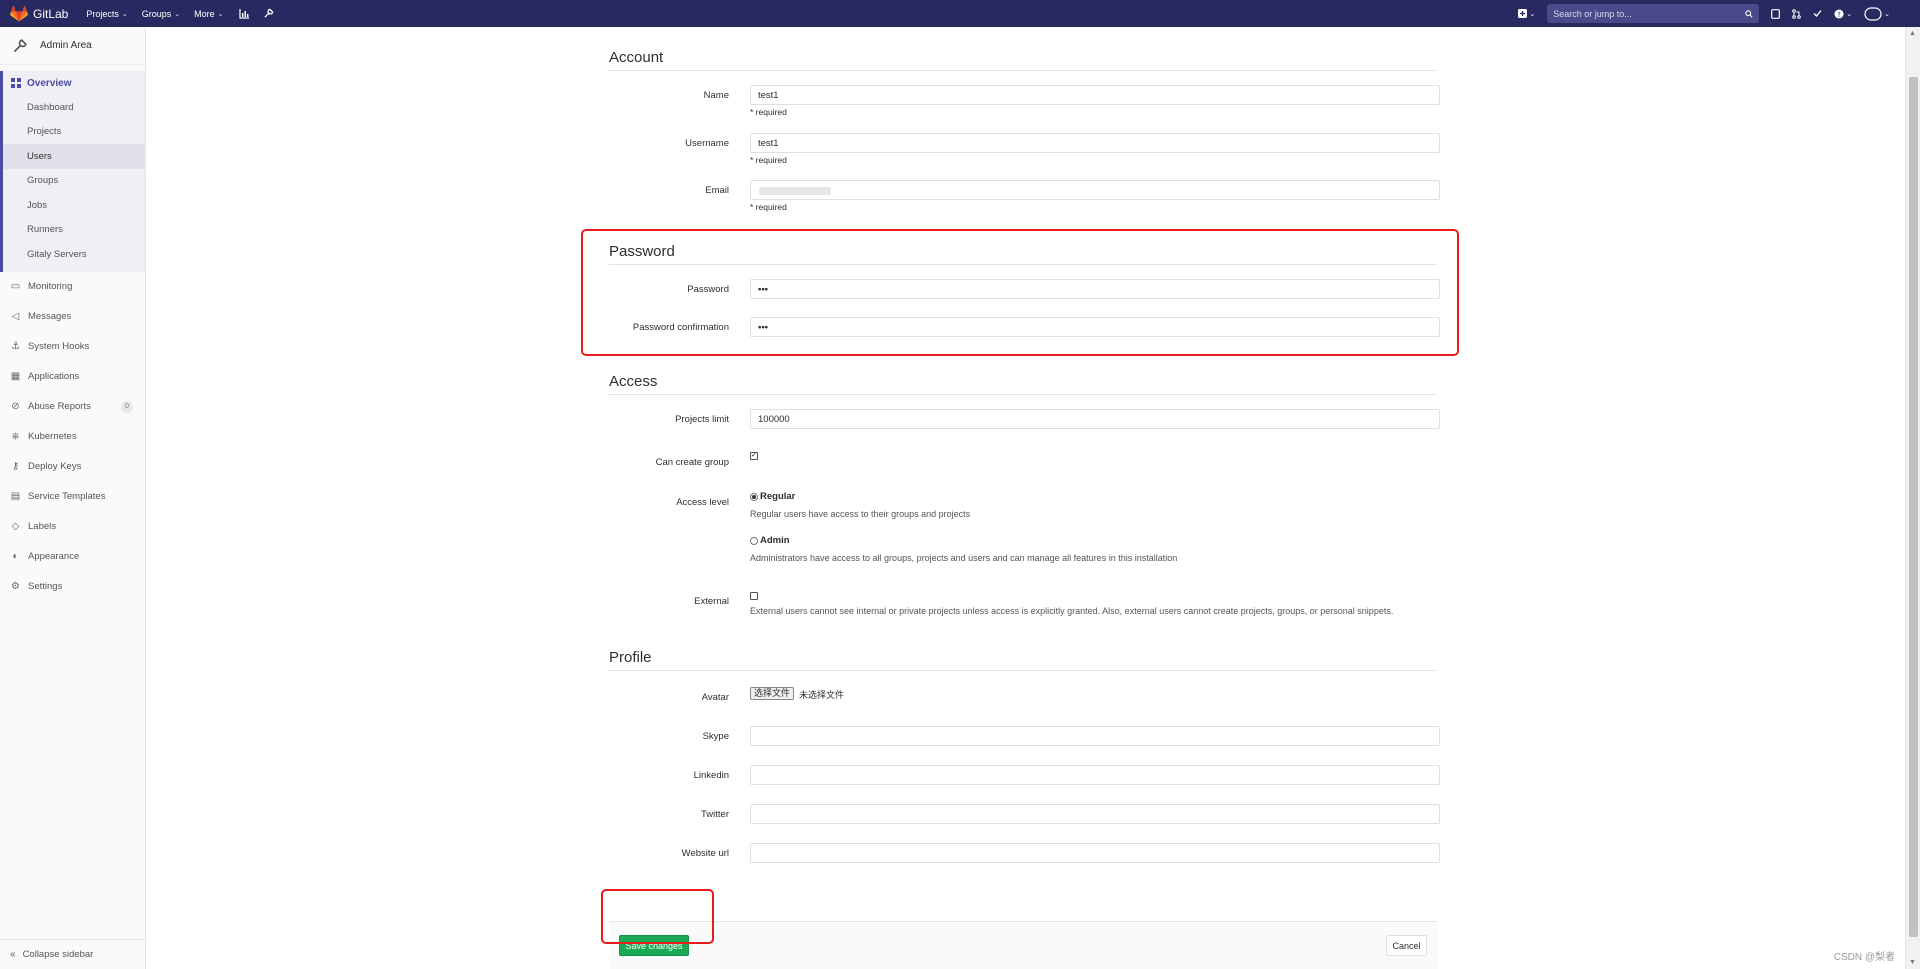  What do you see at coordinates (1023, 945) in the screenshot?
I see `form-actions-bar: Save changes Cancel` at bounding box center [1023, 945].